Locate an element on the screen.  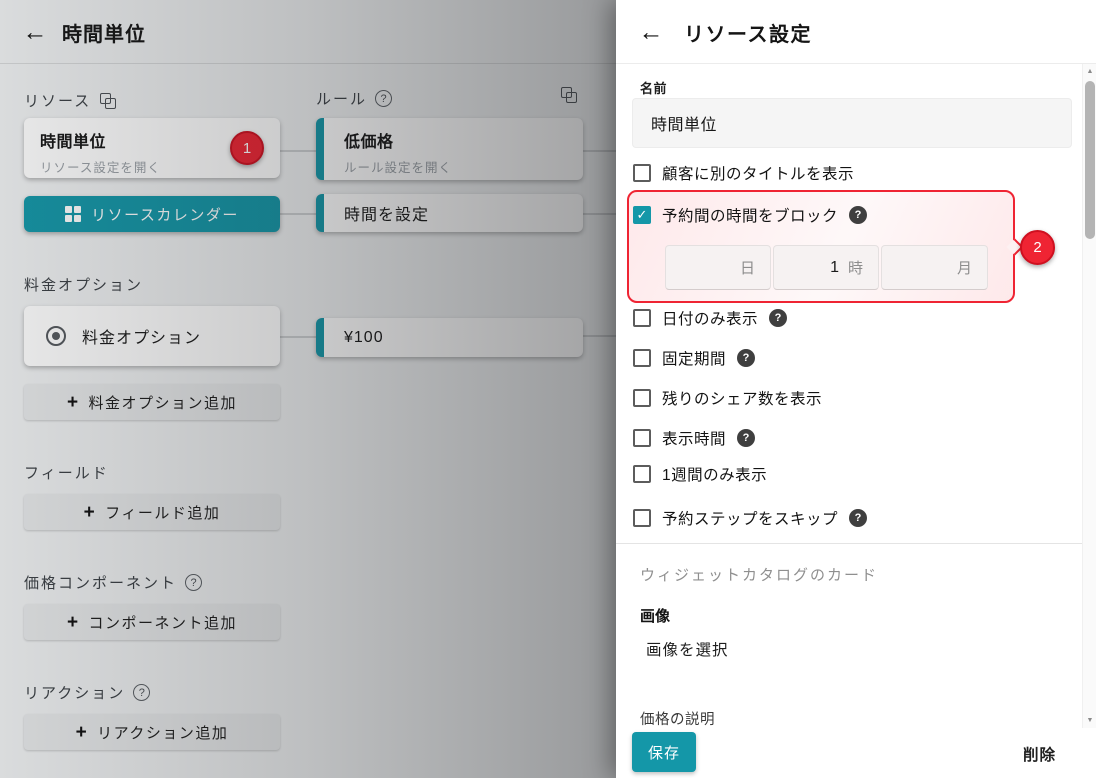
back-arrow-icon: ← is located at coordinates (35, 31).